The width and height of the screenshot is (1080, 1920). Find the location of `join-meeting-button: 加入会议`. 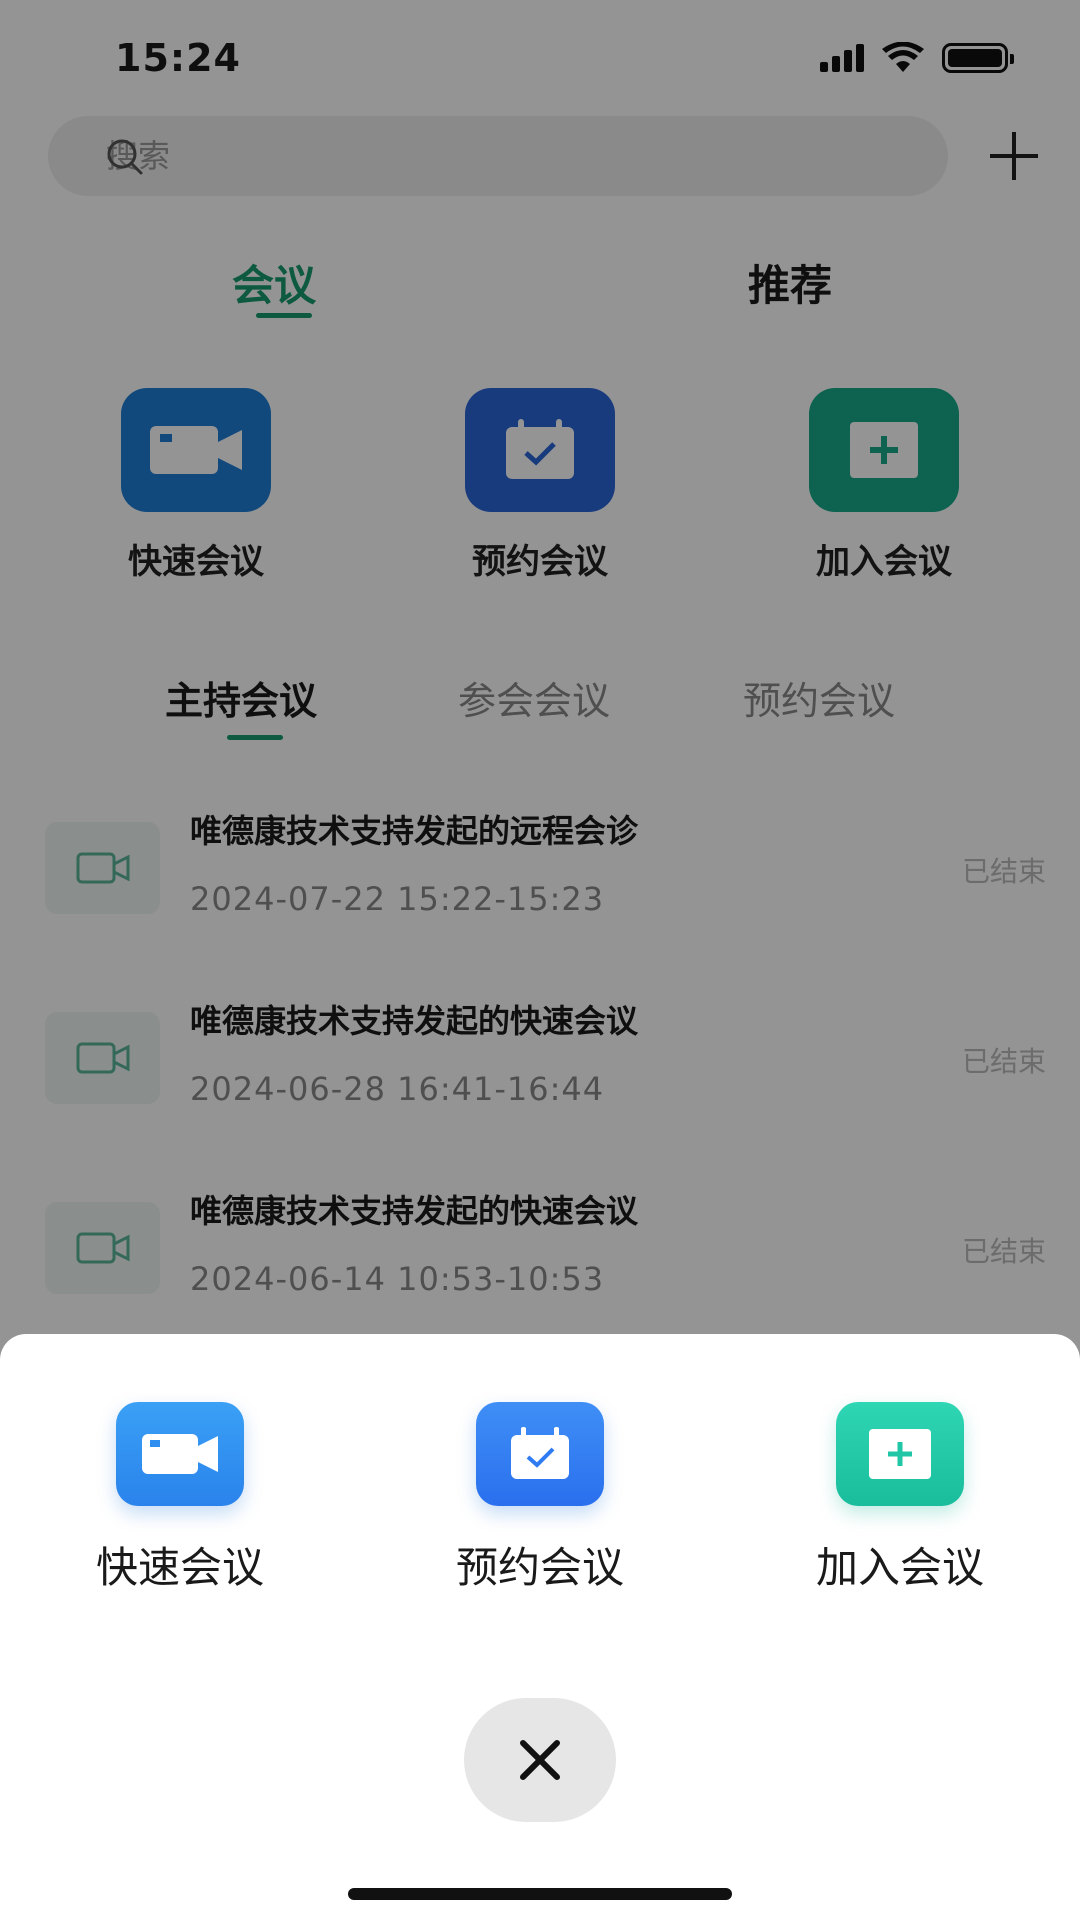

join-meeting-button: 加入会议 is located at coordinates (900, 1498).